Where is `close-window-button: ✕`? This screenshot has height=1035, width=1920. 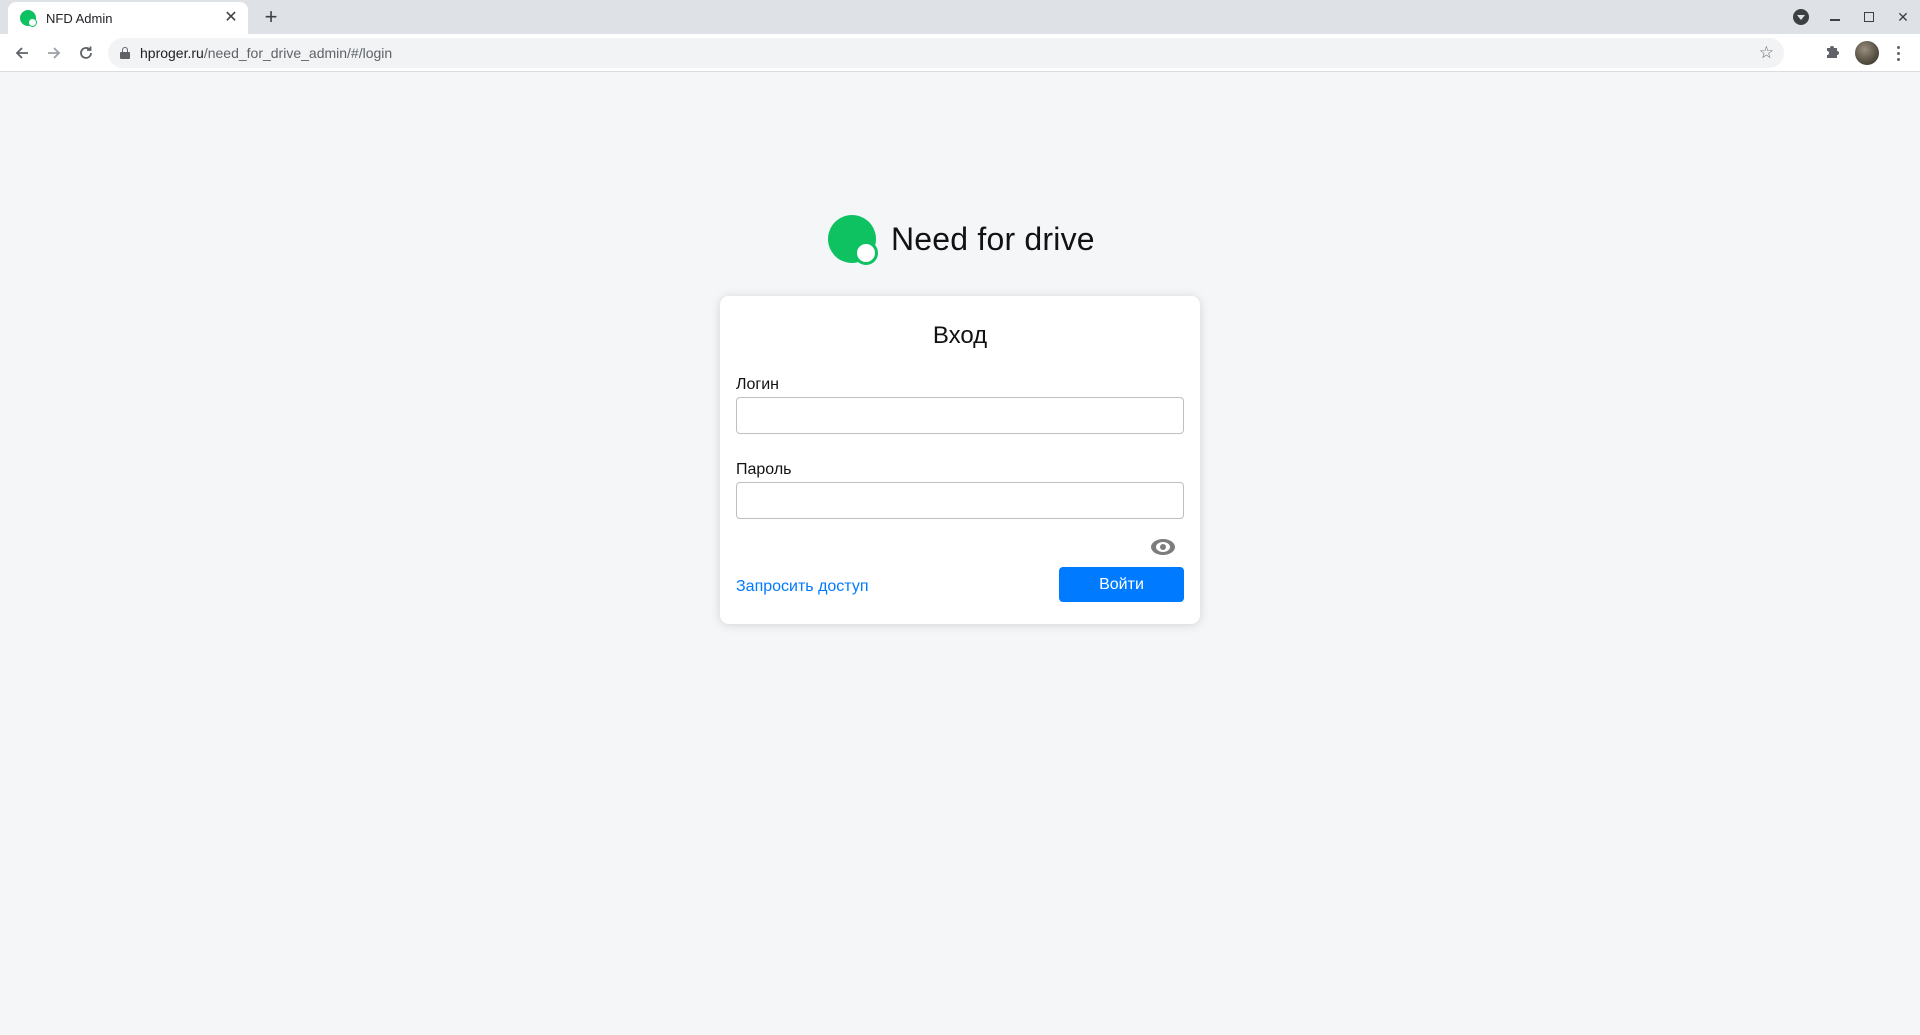
close-window-button: ✕ is located at coordinates (1903, 17).